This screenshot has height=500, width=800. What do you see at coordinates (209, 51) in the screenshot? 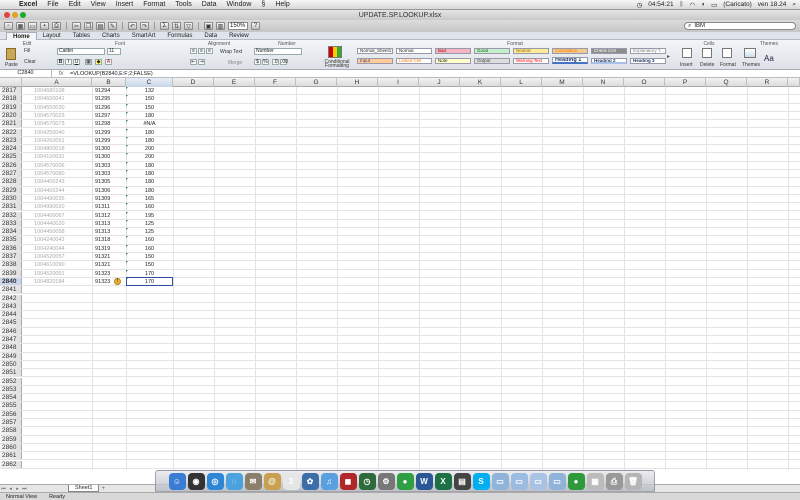
I see `align-right-icon: ≡` at bounding box center [209, 51].